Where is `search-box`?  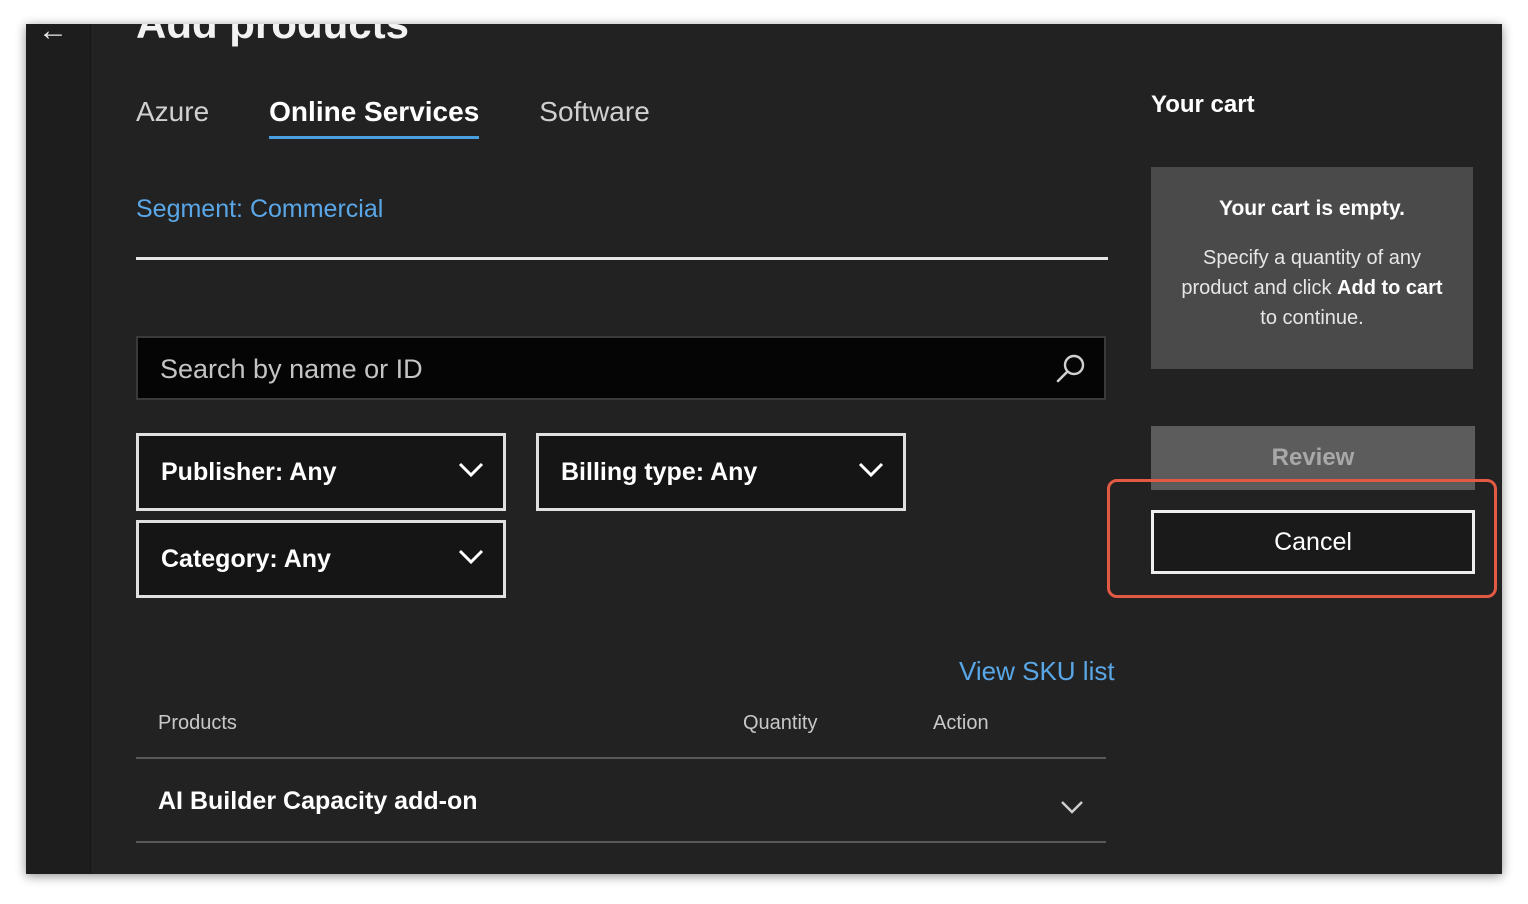
search-box is located at coordinates (621, 368).